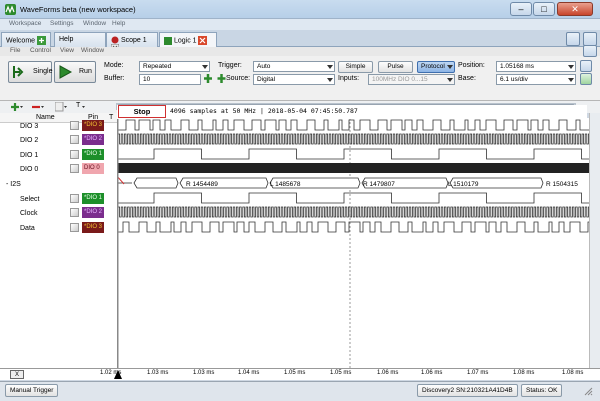 This screenshot has width=600, height=401. Describe the element at coordinates (40, 50) in the screenshot. I see `submenu-control: Control` at that location.